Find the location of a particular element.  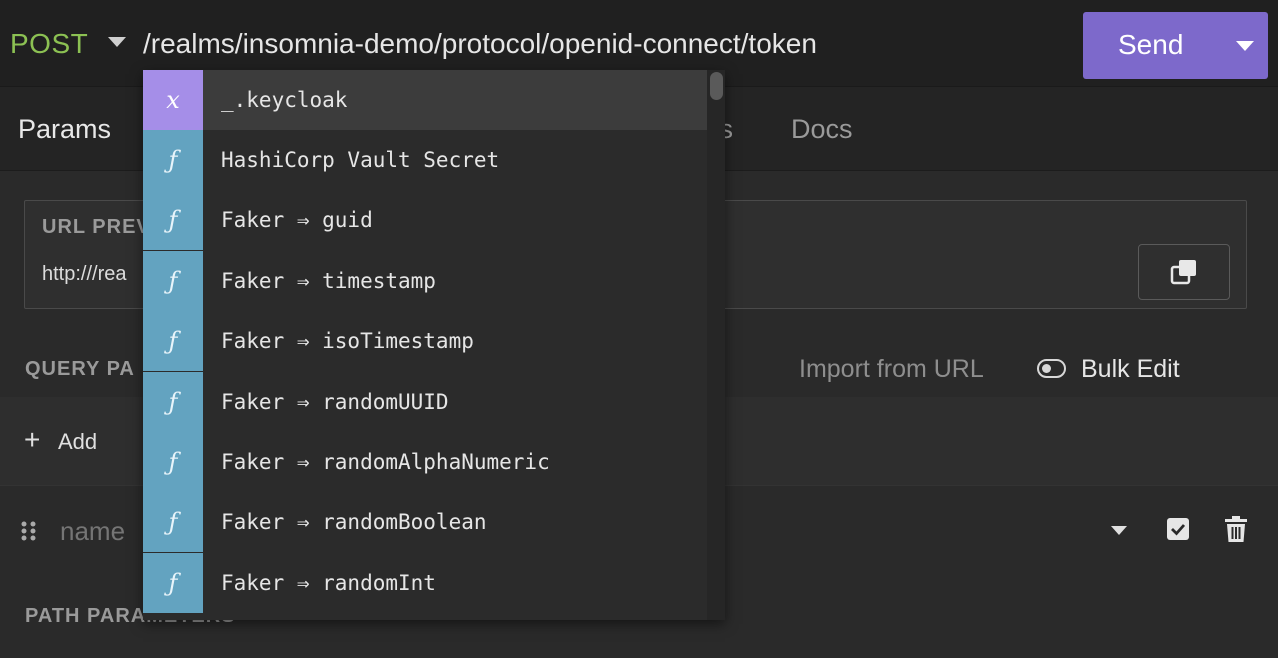

autocomplete-item: ƒ Faker ⇒ randomBoolean is located at coordinates (425, 522).